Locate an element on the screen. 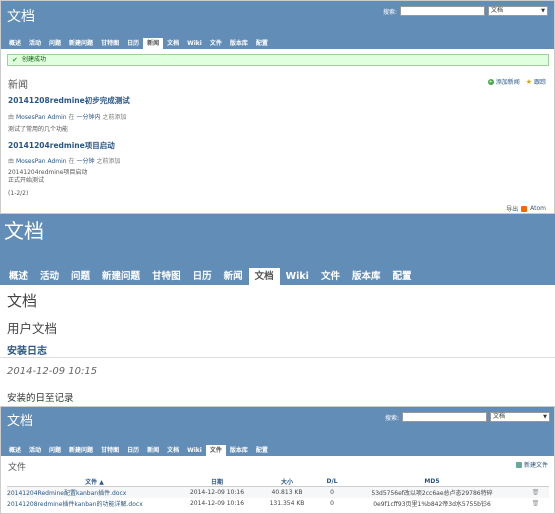 This screenshot has height=514, width=555. page-heading: 文件 is located at coordinates (17, 468).